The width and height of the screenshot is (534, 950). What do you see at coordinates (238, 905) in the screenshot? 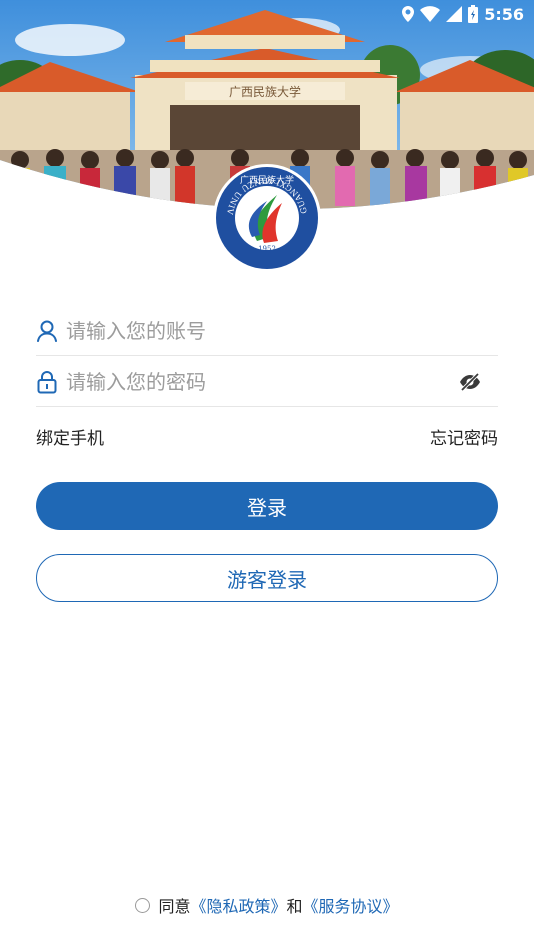
I see `privacy-policy-link: 《隐私政策》` at bounding box center [238, 905].